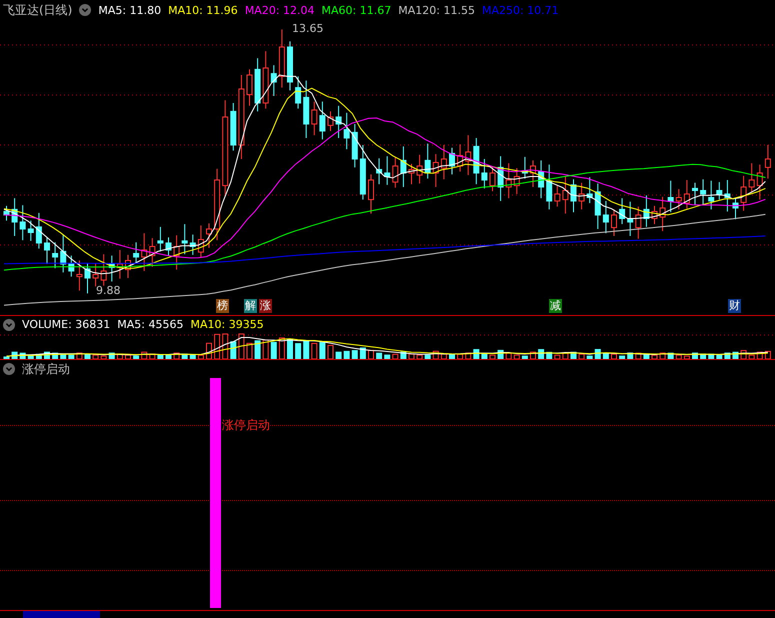 This screenshot has height=618, width=775. Describe the element at coordinates (227, 324) in the screenshot. I see `volume-value: MA10: 39355` at that location.